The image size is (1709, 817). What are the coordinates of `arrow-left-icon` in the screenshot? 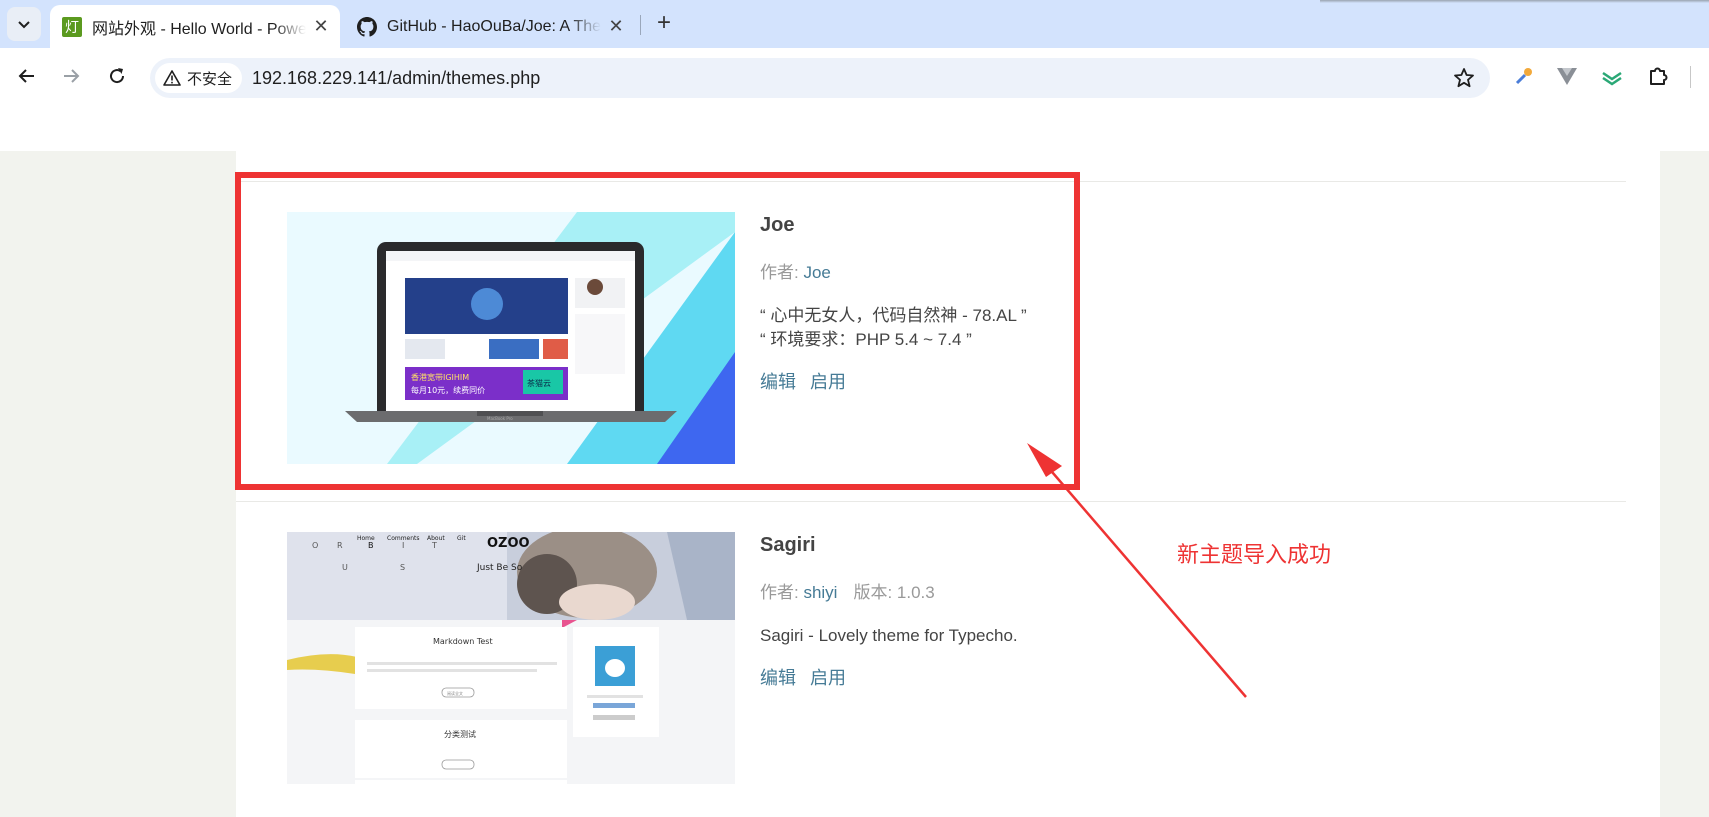 It's located at (26, 76).